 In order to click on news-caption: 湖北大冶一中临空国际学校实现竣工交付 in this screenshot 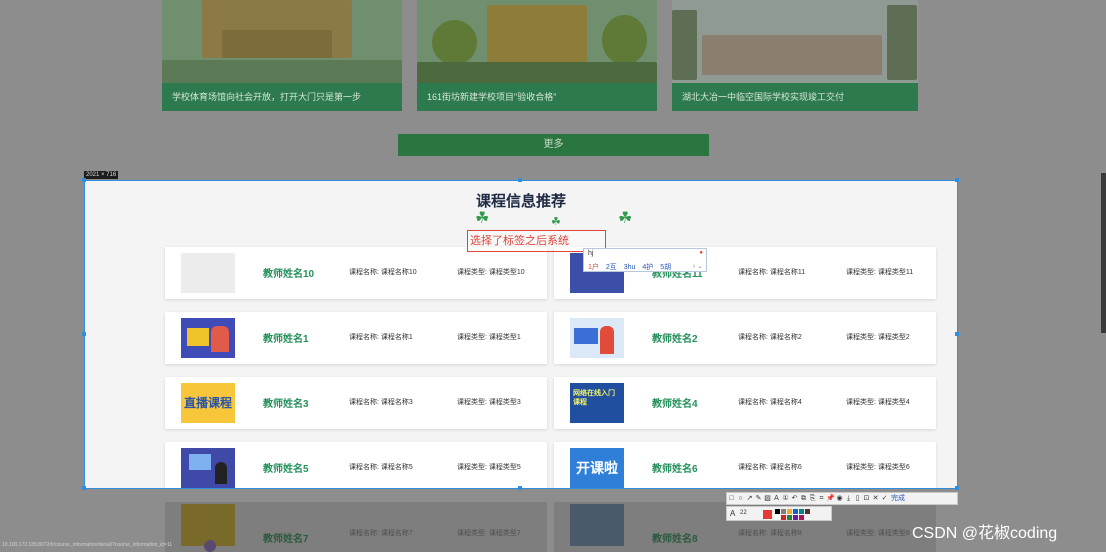, I will do `click(795, 97)`.